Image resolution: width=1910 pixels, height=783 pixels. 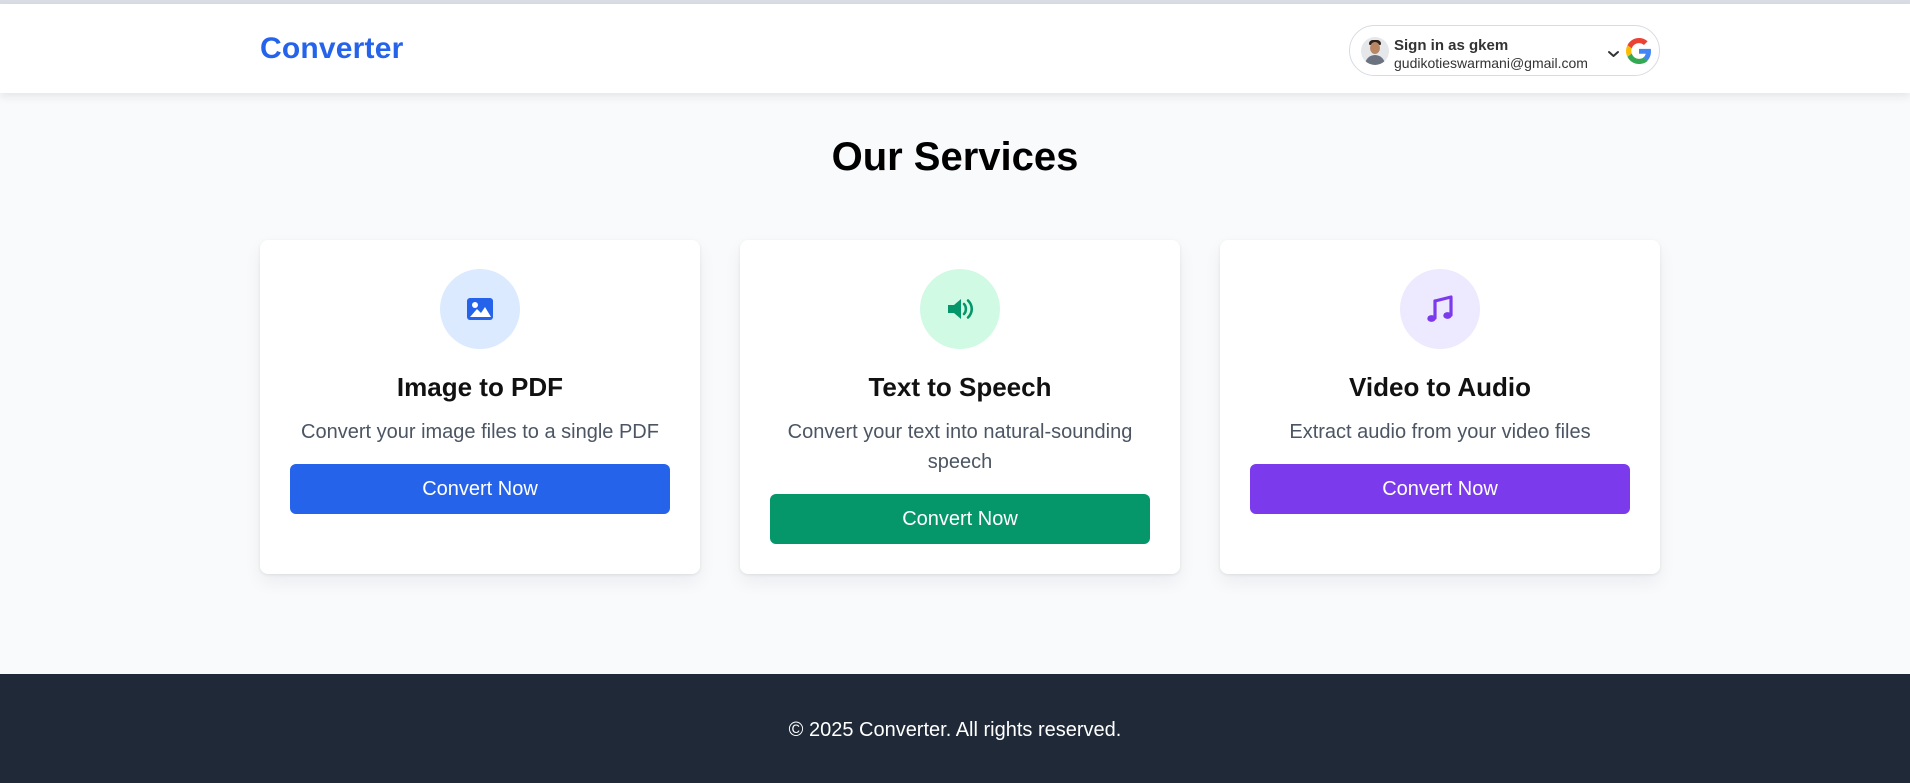 What do you see at coordinates (1440, 387) in the screenshot?
I see `service-title: Video to Audio` at bounding box center [1440, 387].